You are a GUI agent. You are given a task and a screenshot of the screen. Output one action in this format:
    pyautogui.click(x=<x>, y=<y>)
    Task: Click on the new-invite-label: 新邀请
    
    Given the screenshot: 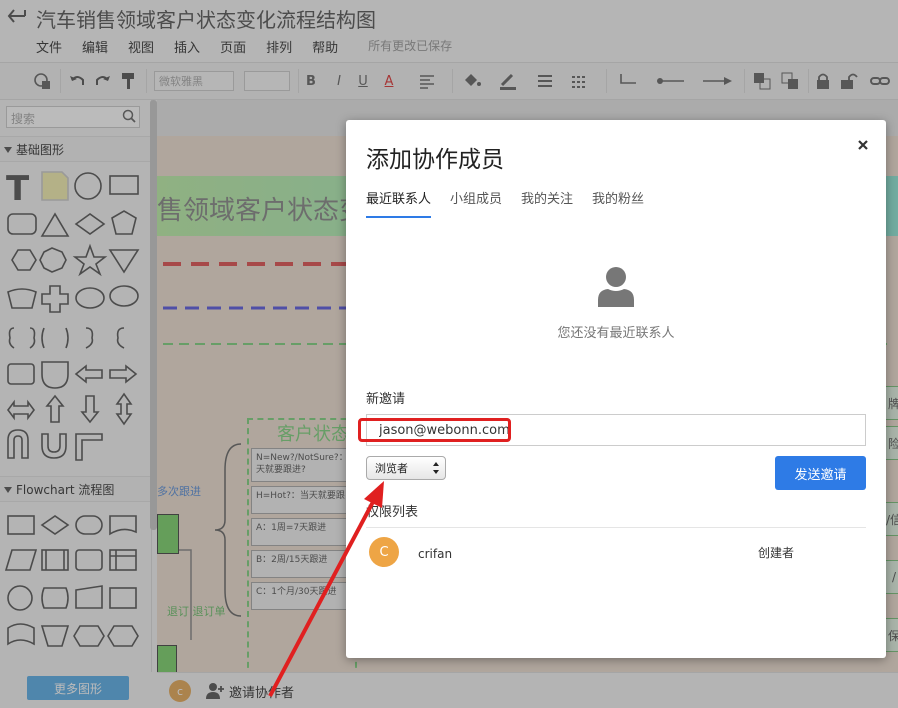 What is the action you would take?
    pyautogui.click(x=386, y=399)
    